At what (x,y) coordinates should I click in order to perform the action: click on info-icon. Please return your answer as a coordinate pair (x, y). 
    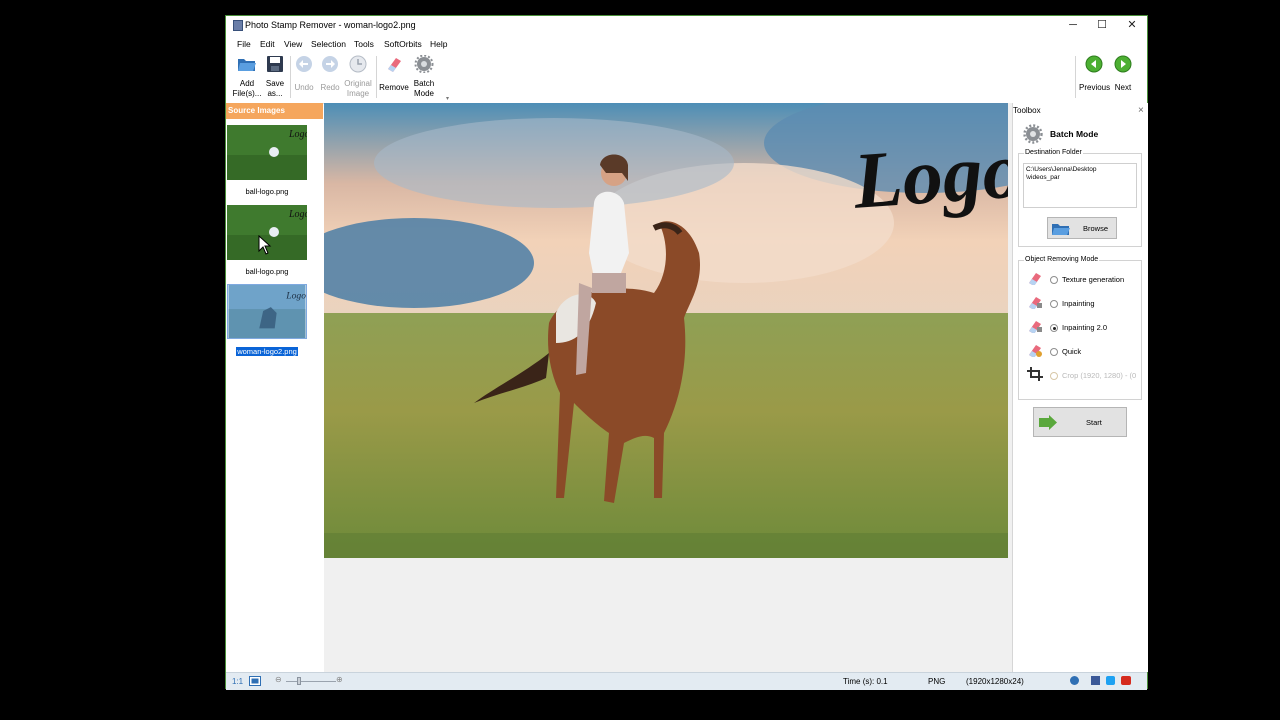
    Looking at the image, I should click on (1074, 680).